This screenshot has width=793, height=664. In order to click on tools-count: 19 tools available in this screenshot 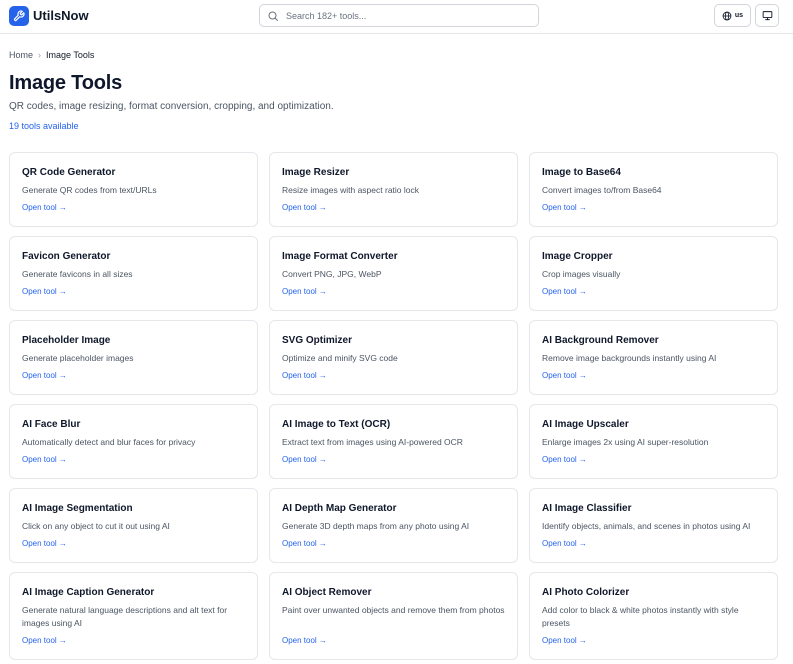, I will do `click(44, 126)`.